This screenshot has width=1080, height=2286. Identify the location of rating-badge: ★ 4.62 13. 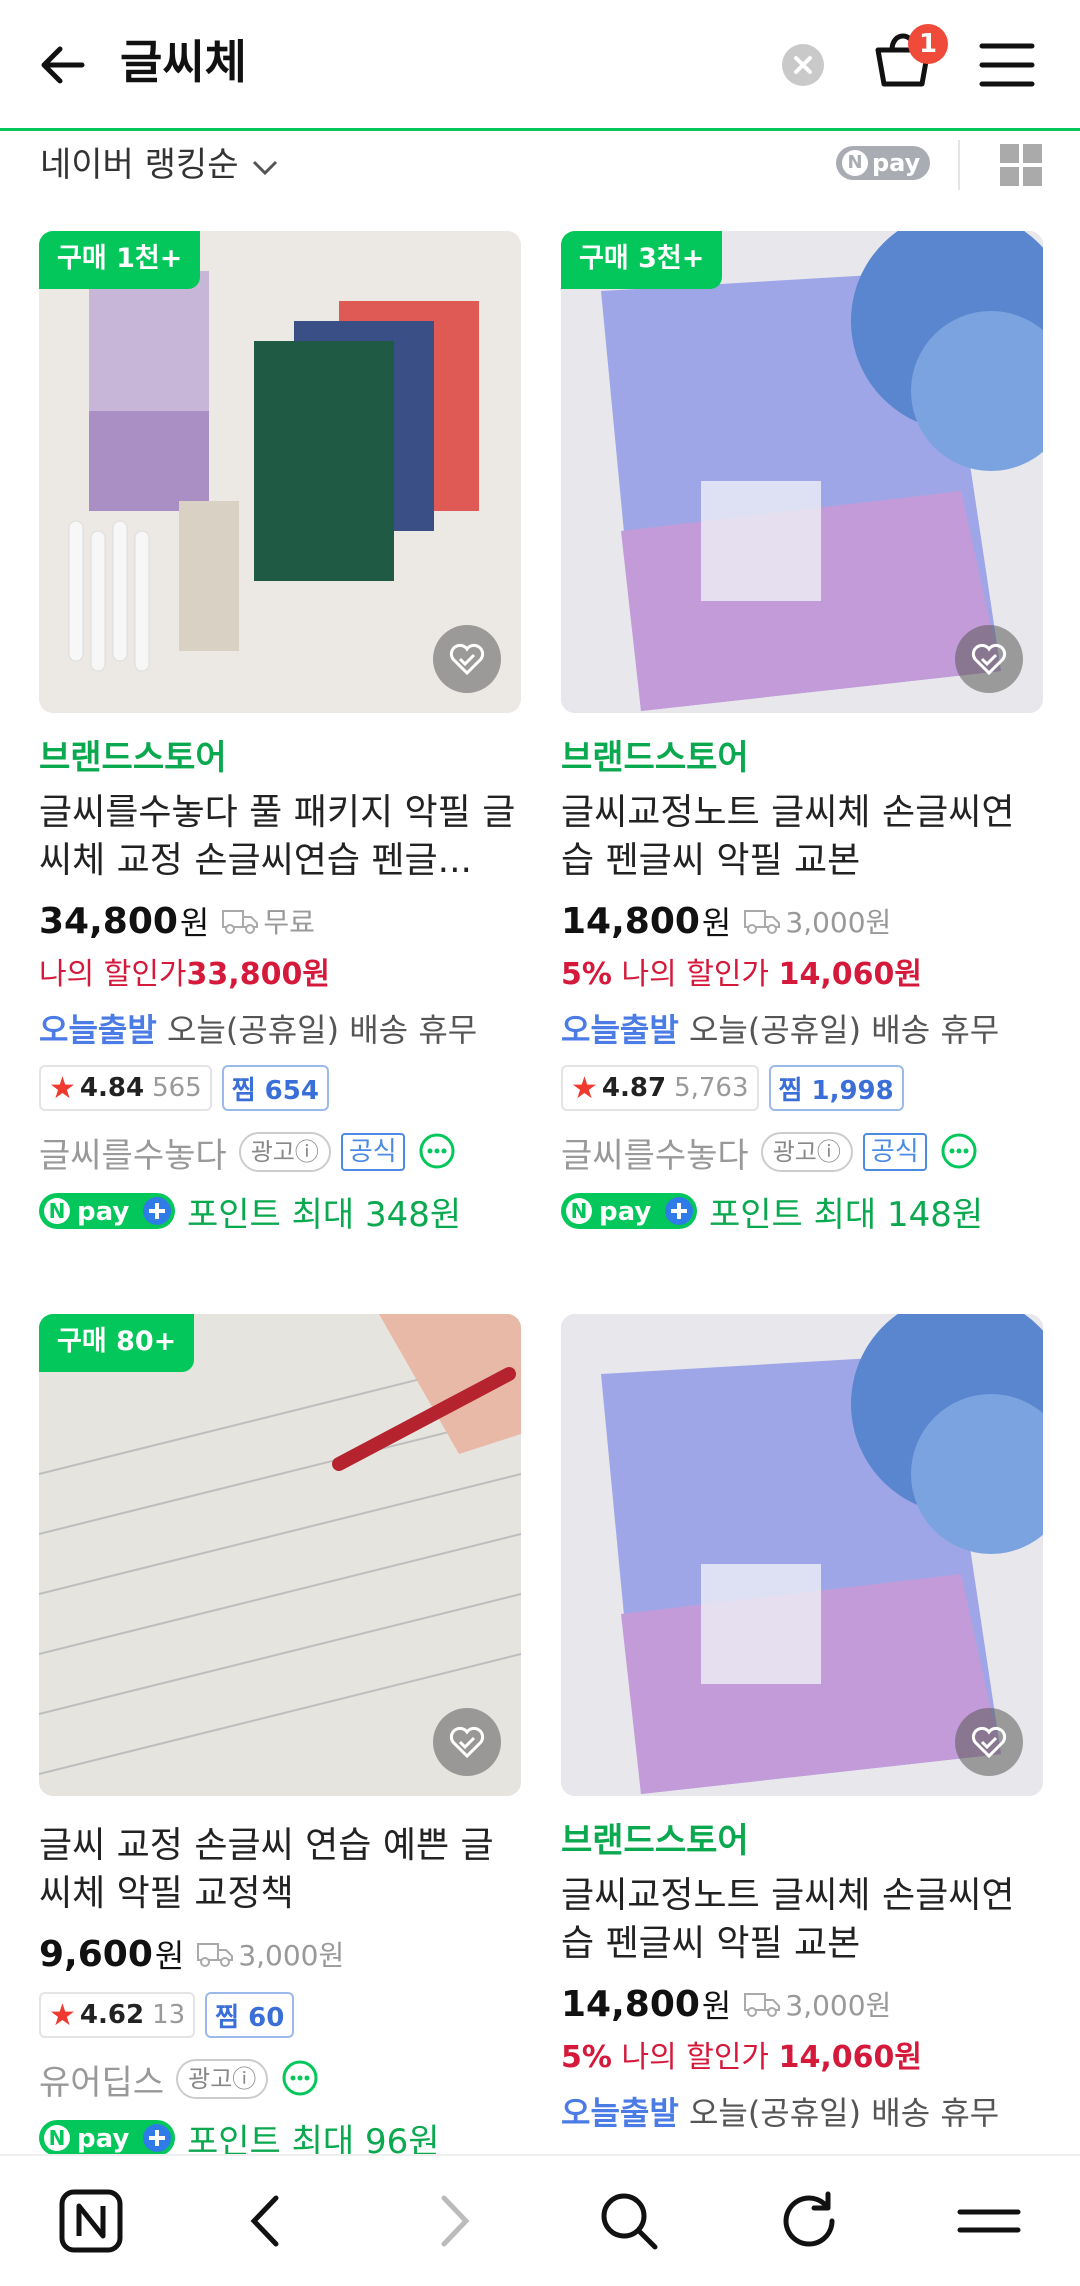
(117, 2015).